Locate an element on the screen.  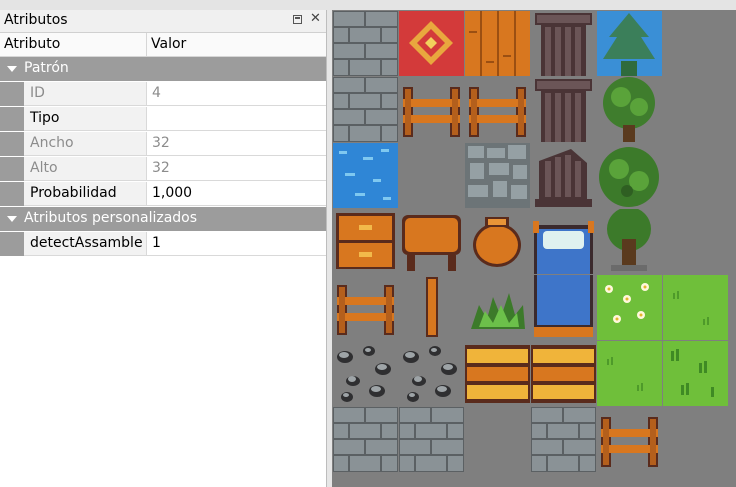
group-custom-attributes: Atributos personalizados is located at coordinates (163, 219).